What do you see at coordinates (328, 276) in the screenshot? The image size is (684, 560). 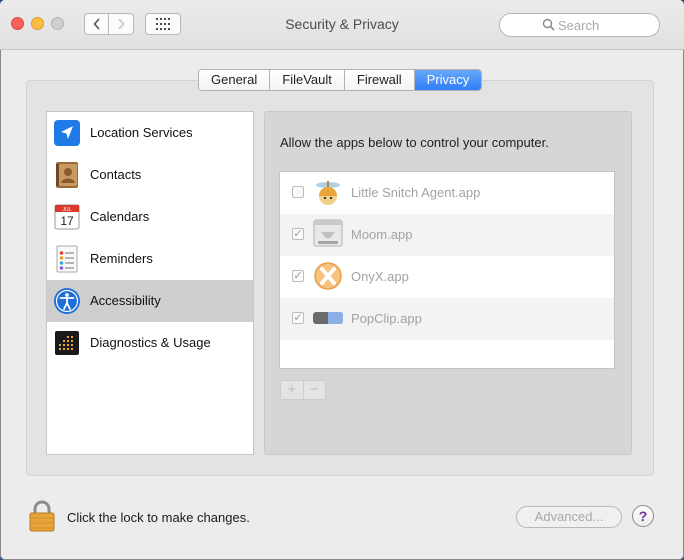 I see `onyx-icon` at bounding box center [328, 276].